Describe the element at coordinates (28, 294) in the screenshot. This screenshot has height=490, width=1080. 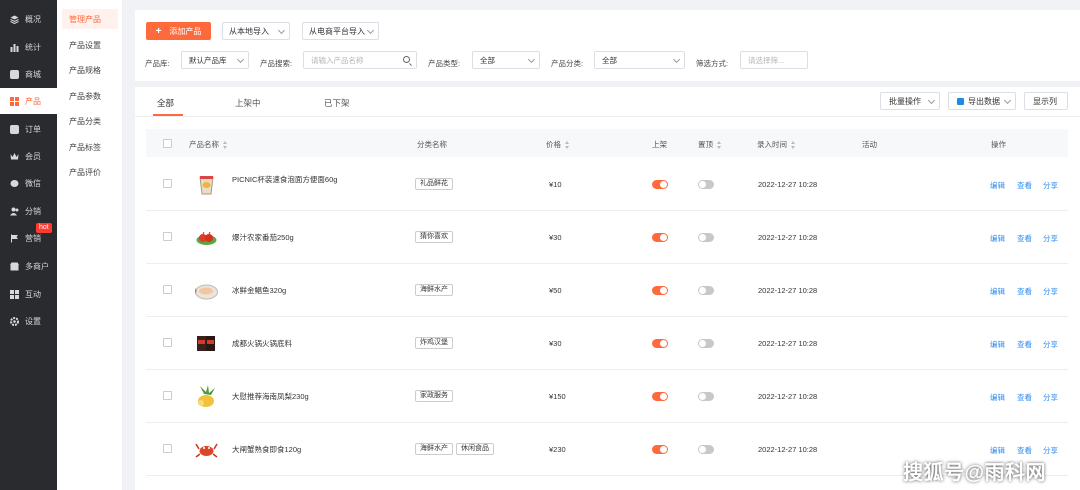
I see `sidebar-item-interaction: 互动` at that location.